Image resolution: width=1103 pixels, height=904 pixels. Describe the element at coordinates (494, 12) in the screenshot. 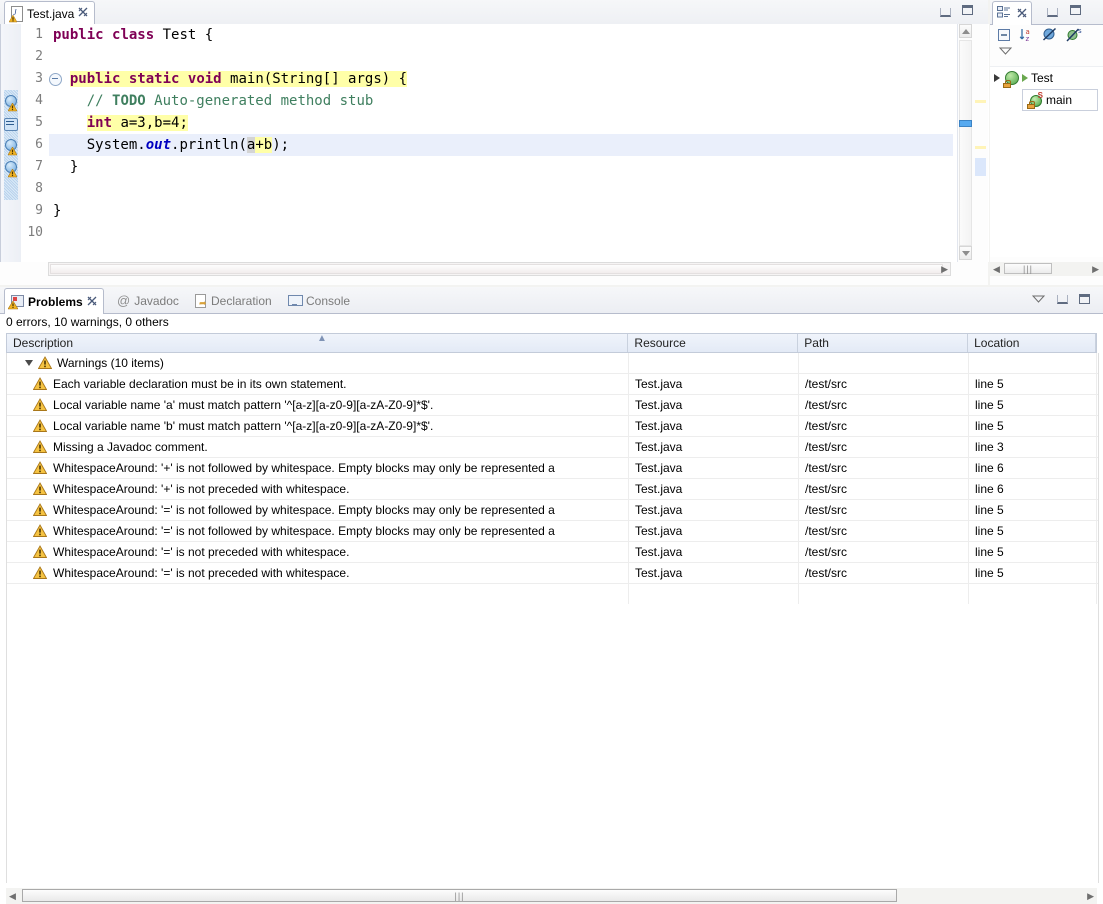

I see `editor-tab-bar: J Test.java` at that location.